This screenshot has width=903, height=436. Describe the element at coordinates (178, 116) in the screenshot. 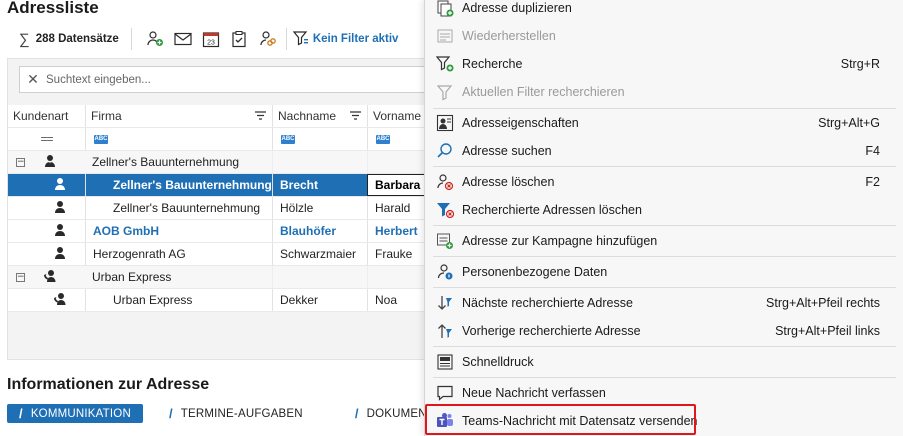

I see `column-header-firma: Firma` at that location.